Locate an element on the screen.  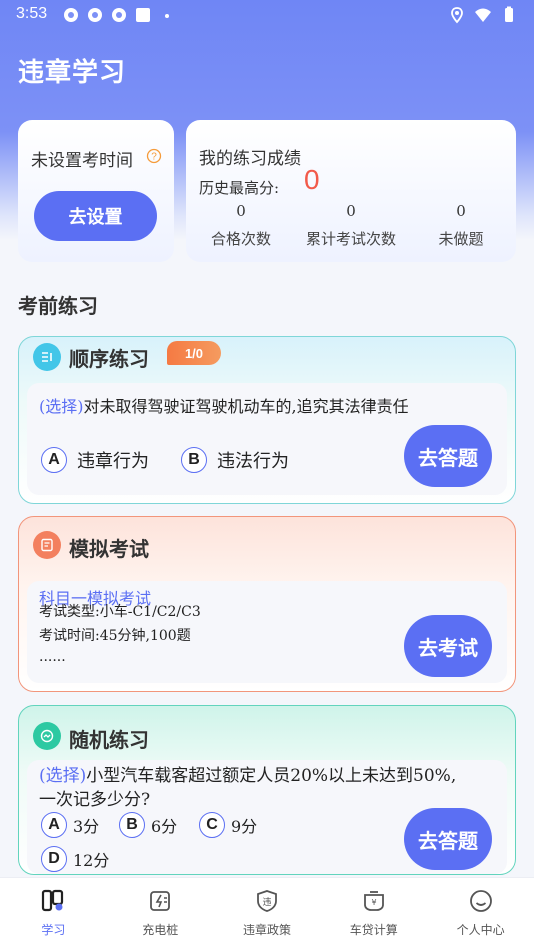
question-text: (选择)对未取得驾驶证驾驶机动车的,追究其法律责任 is located at coordinates (224, 407).